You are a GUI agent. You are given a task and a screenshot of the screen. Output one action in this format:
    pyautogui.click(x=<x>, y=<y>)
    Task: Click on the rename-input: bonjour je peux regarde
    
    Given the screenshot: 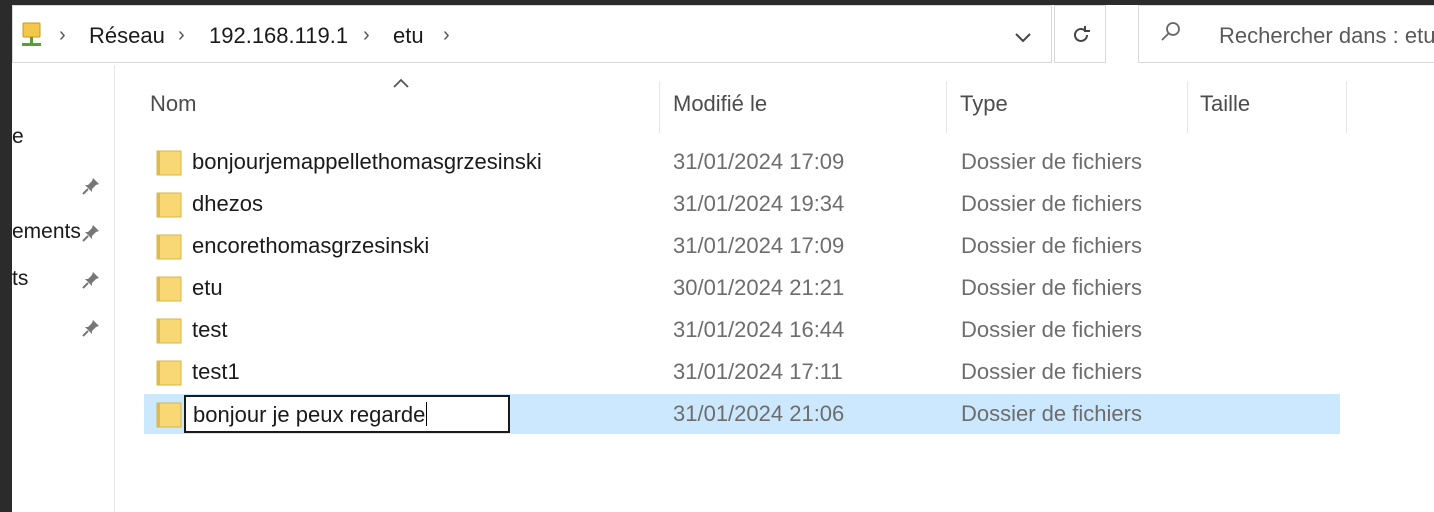 What is the action you would take?
    pyautogui.click(x=347, y=414)
    